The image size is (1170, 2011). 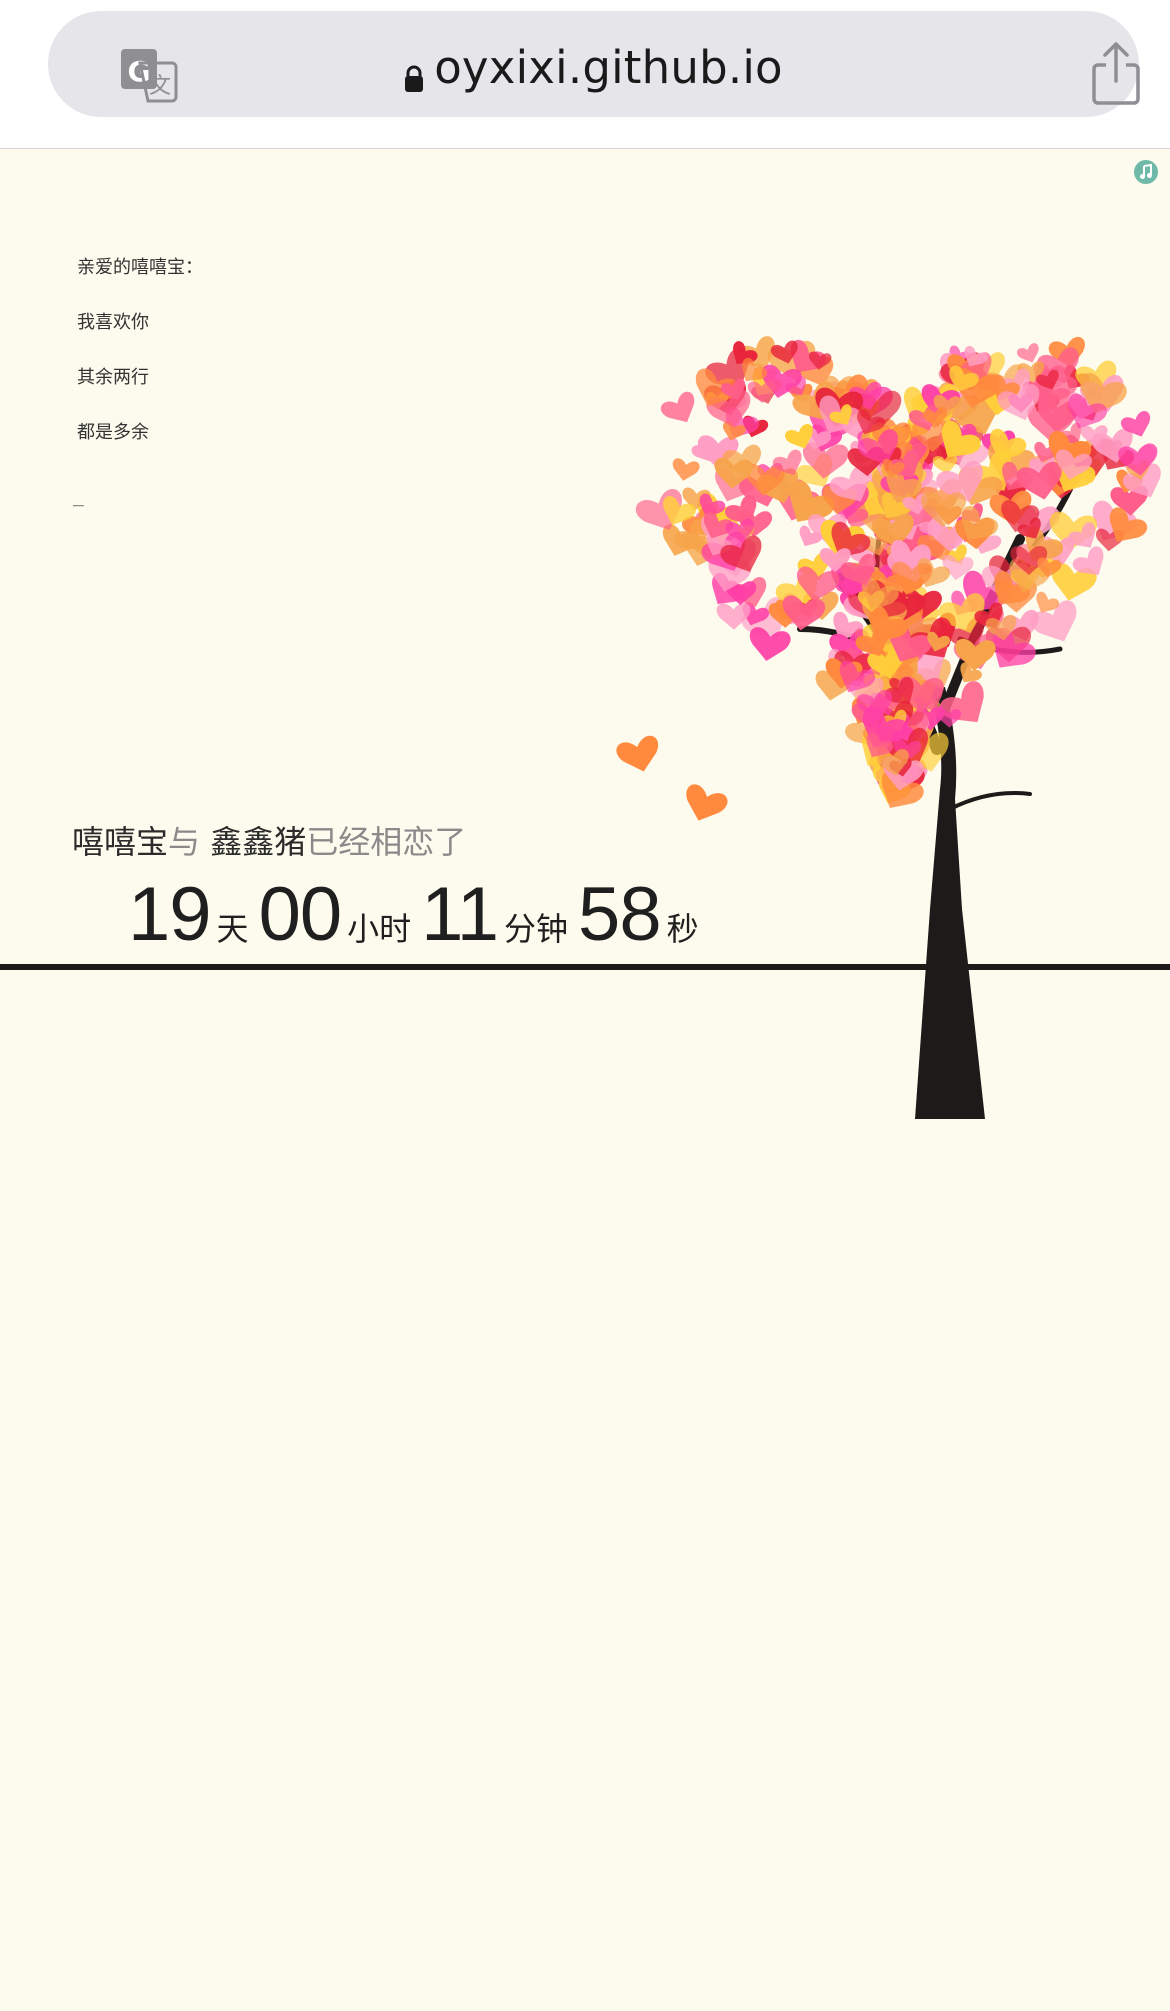 What do you see at coordinates (113, 432) in the screenshot?
I see `letter-line: 都是多余` at bounding box center [113, 432].